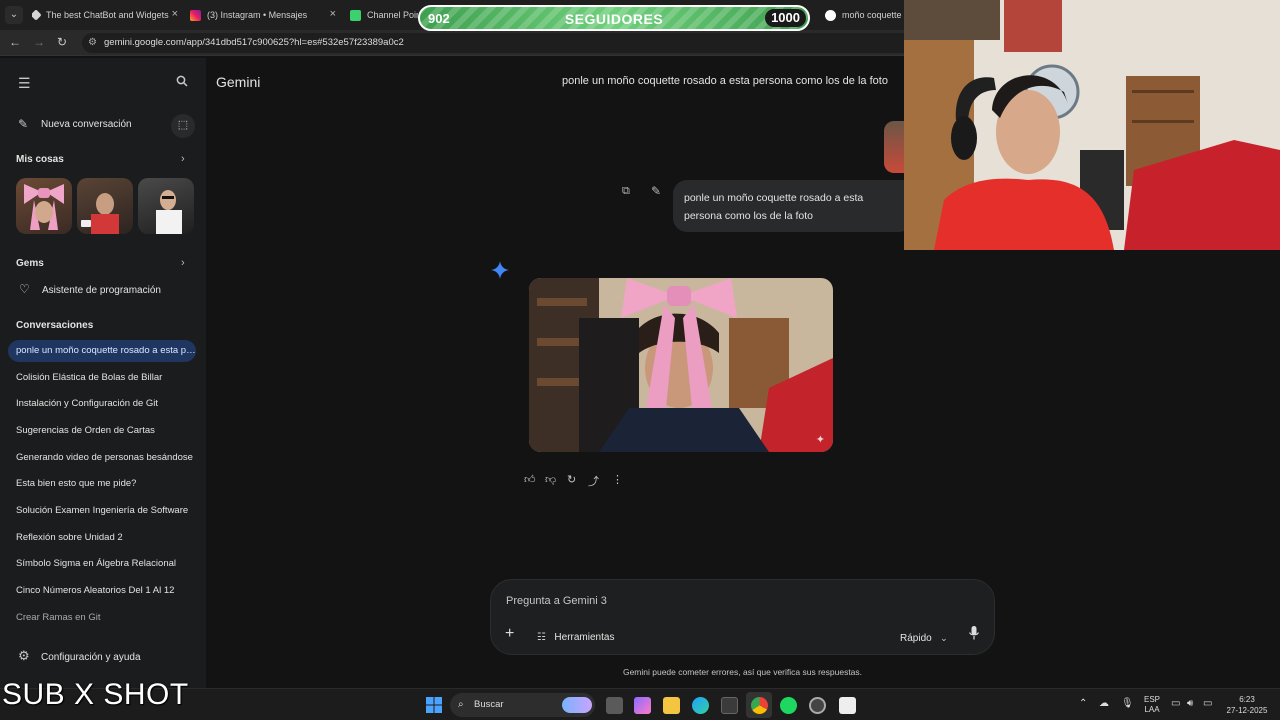 This screenshot has height=720, width=1280. Describe the element at coordinates (830, 15) in the screenshot. I see `google-icon` at that location.